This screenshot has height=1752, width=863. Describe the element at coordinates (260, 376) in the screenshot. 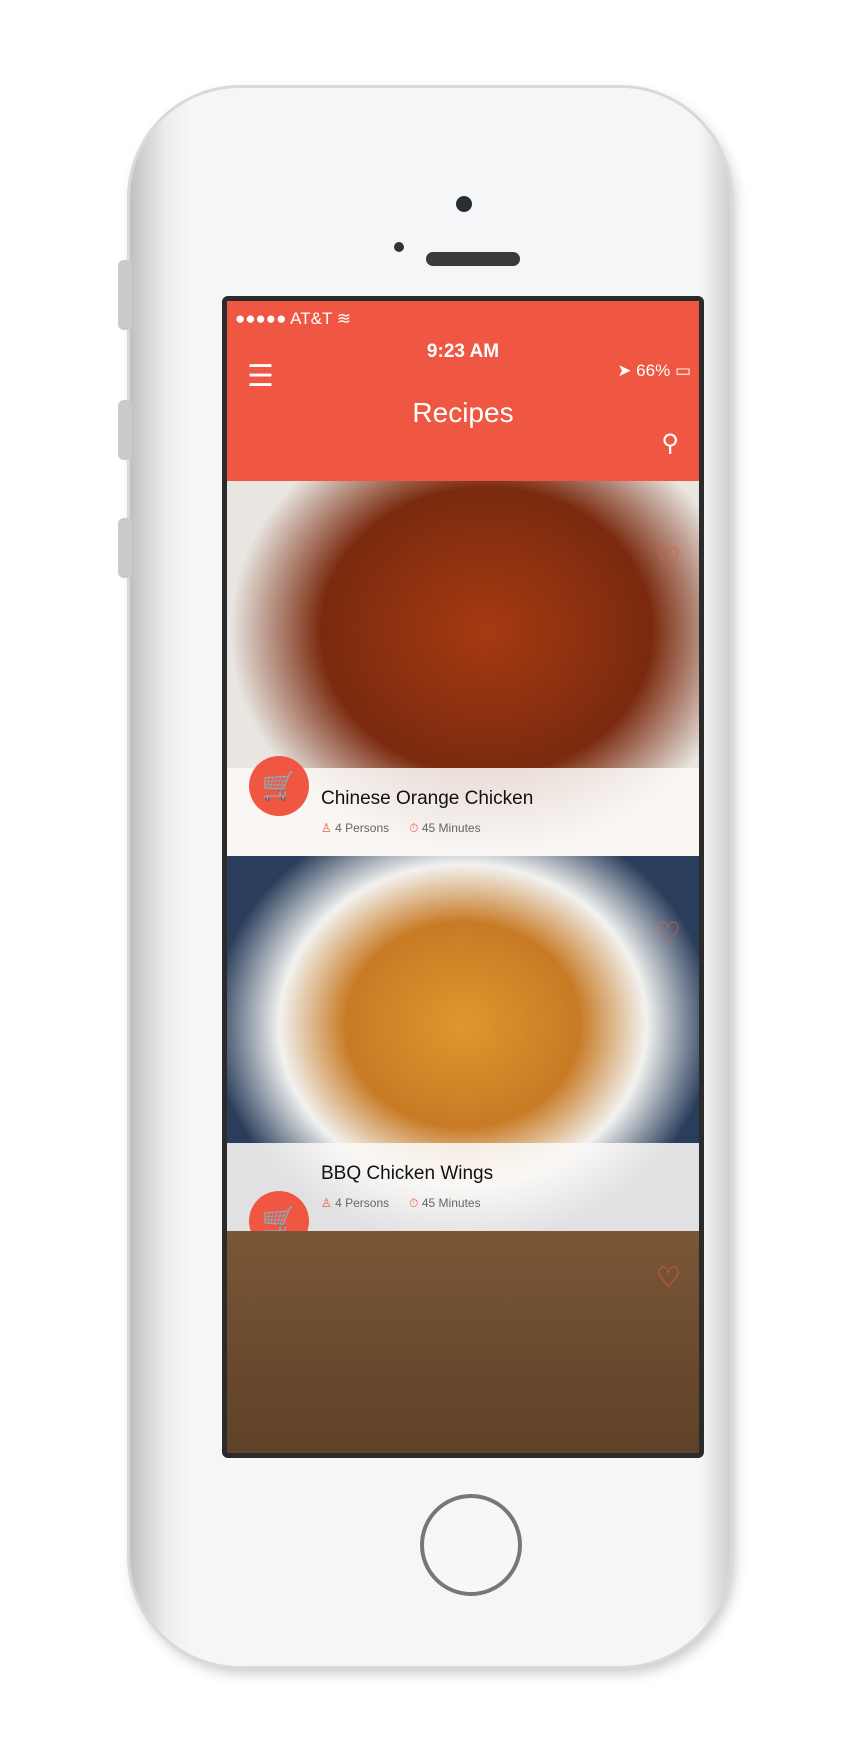

I see `menu-icon: ☰` at that location.